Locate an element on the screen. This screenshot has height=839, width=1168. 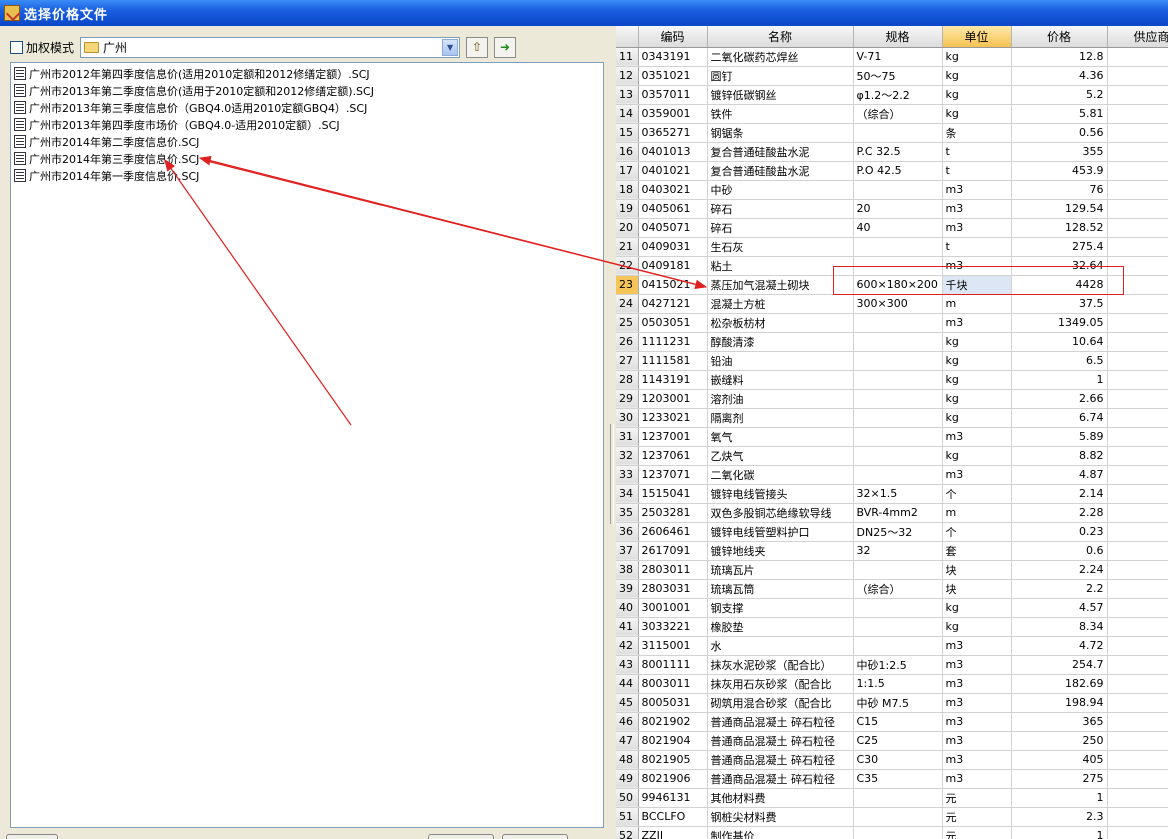
unit-cell: t is located at coordinates (977, 247).